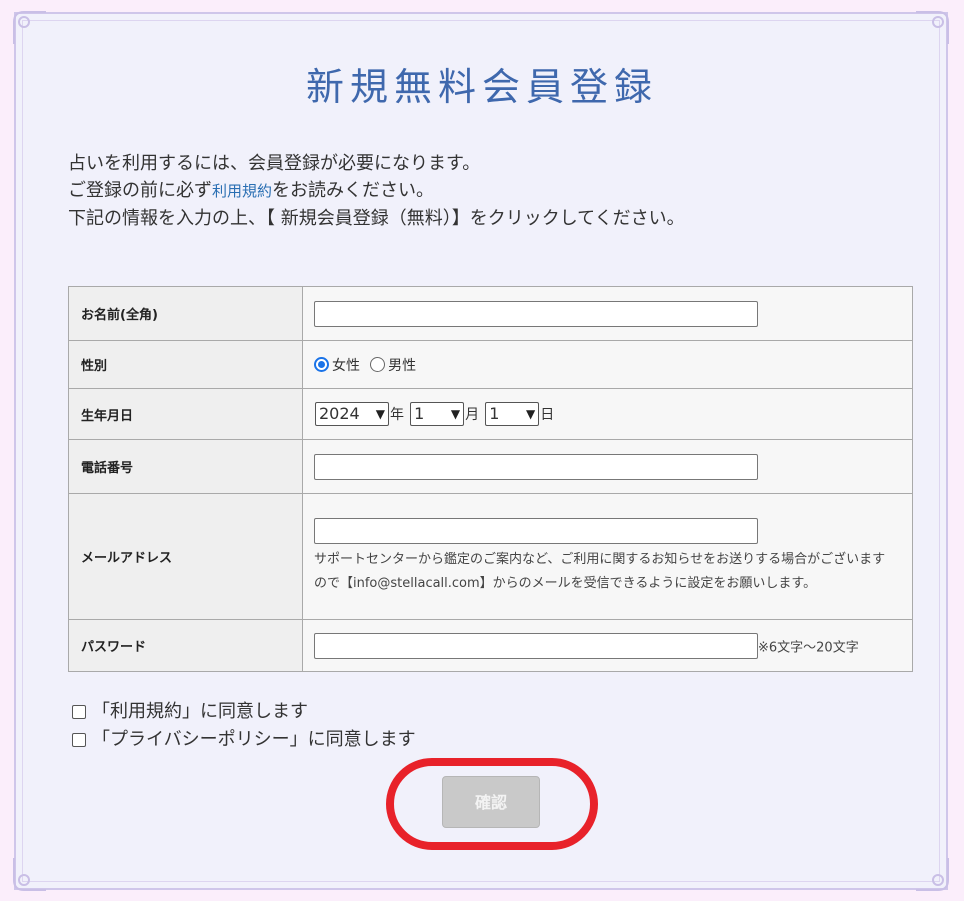 This screenshot has height=901, width=964. What do you see at coordinates (397, 415) in the screenshot?
I see `birth-year-unit: 年` at bounding box center [397, 415].